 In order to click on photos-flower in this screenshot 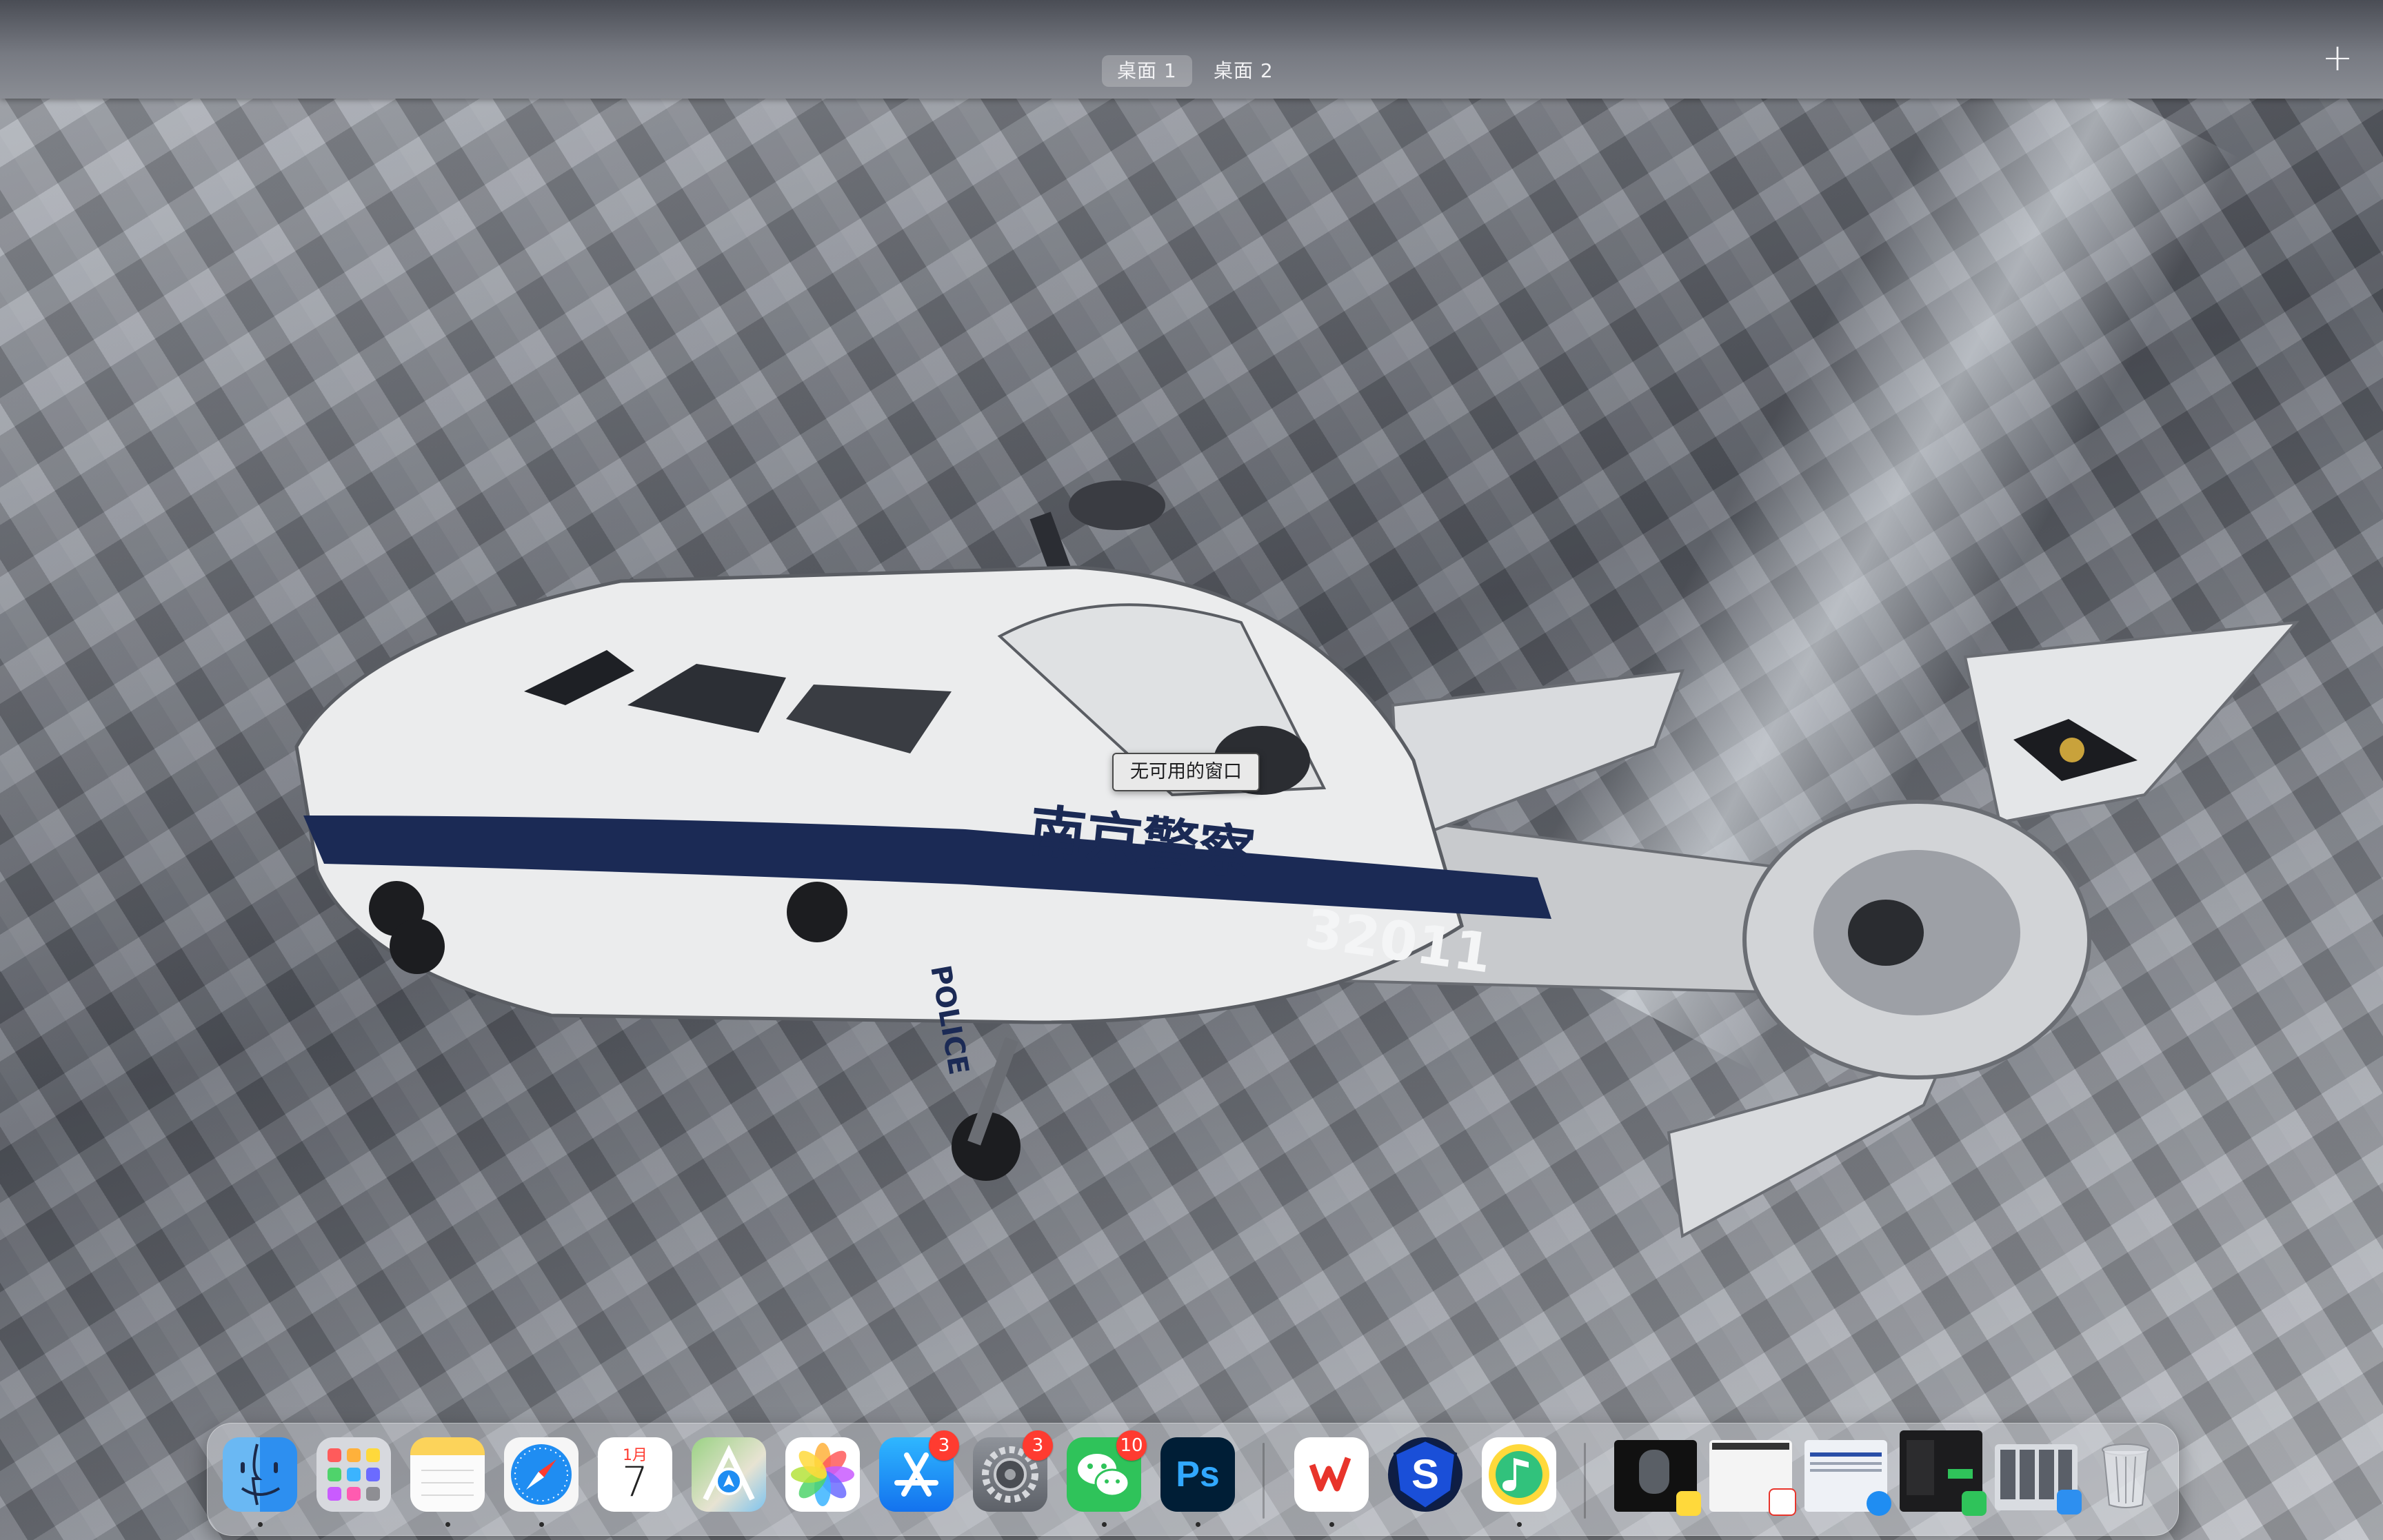, I will do `click(822, 1475)`.